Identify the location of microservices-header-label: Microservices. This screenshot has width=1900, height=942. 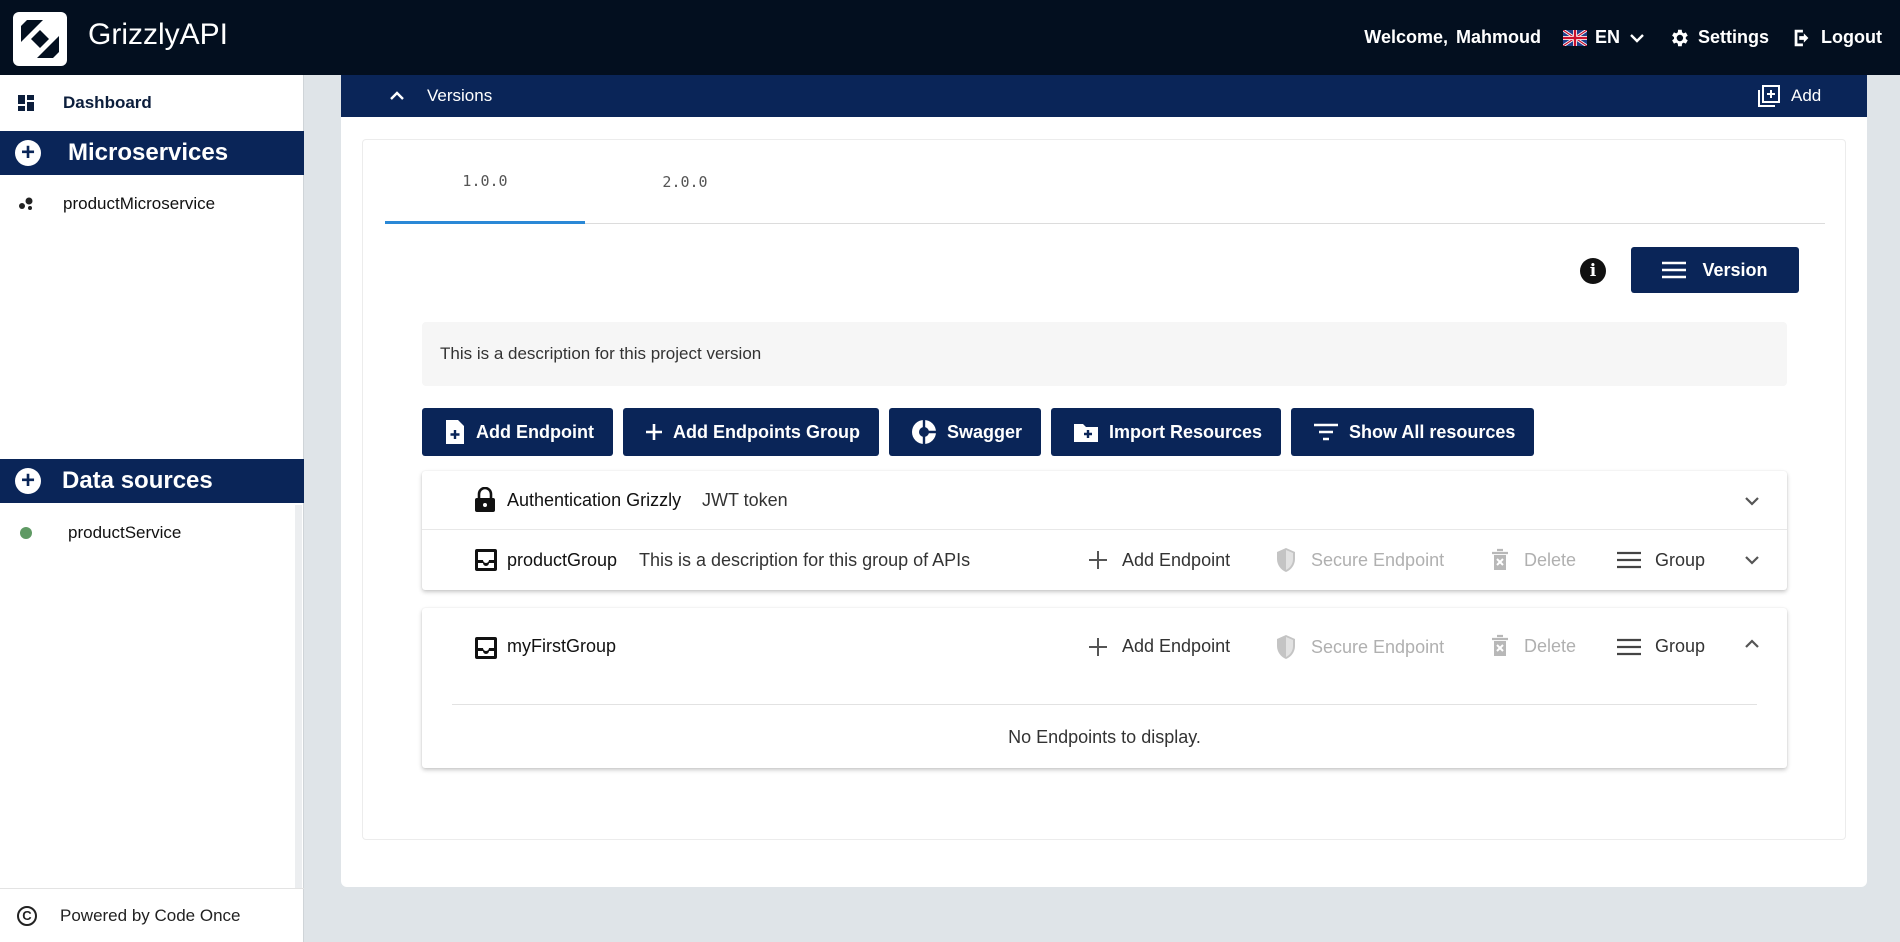
(148, 152).